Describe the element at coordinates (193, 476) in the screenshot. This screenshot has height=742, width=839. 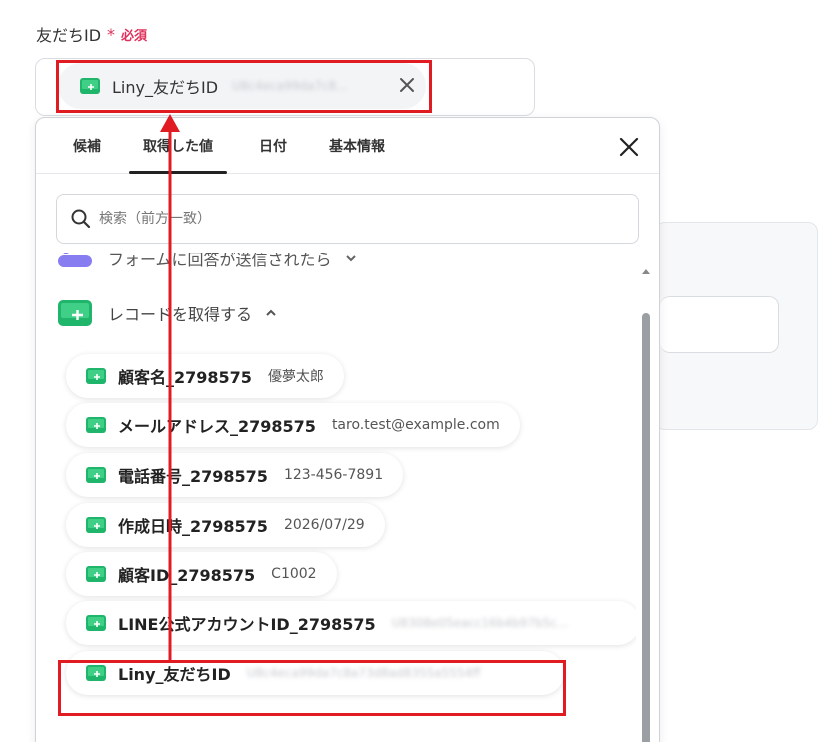
I see `item-name: 電話番号_2798575` at that location.